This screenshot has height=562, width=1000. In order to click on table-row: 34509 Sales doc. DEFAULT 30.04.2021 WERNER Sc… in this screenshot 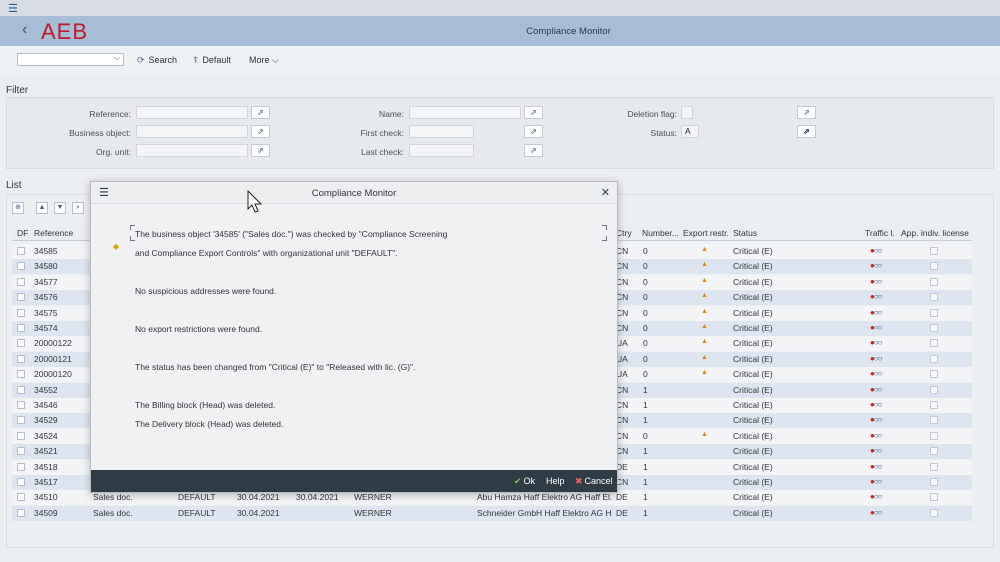, I will do `click(492, 513)`.